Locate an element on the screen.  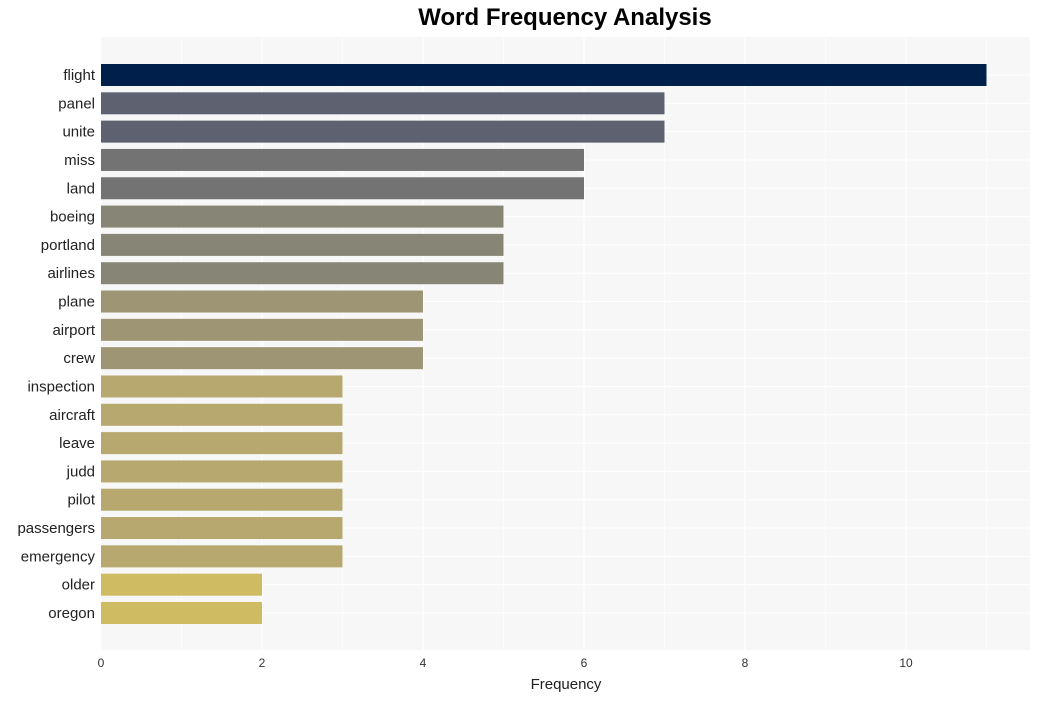
category-label-miss: miss is located at coordinates (79, 160).